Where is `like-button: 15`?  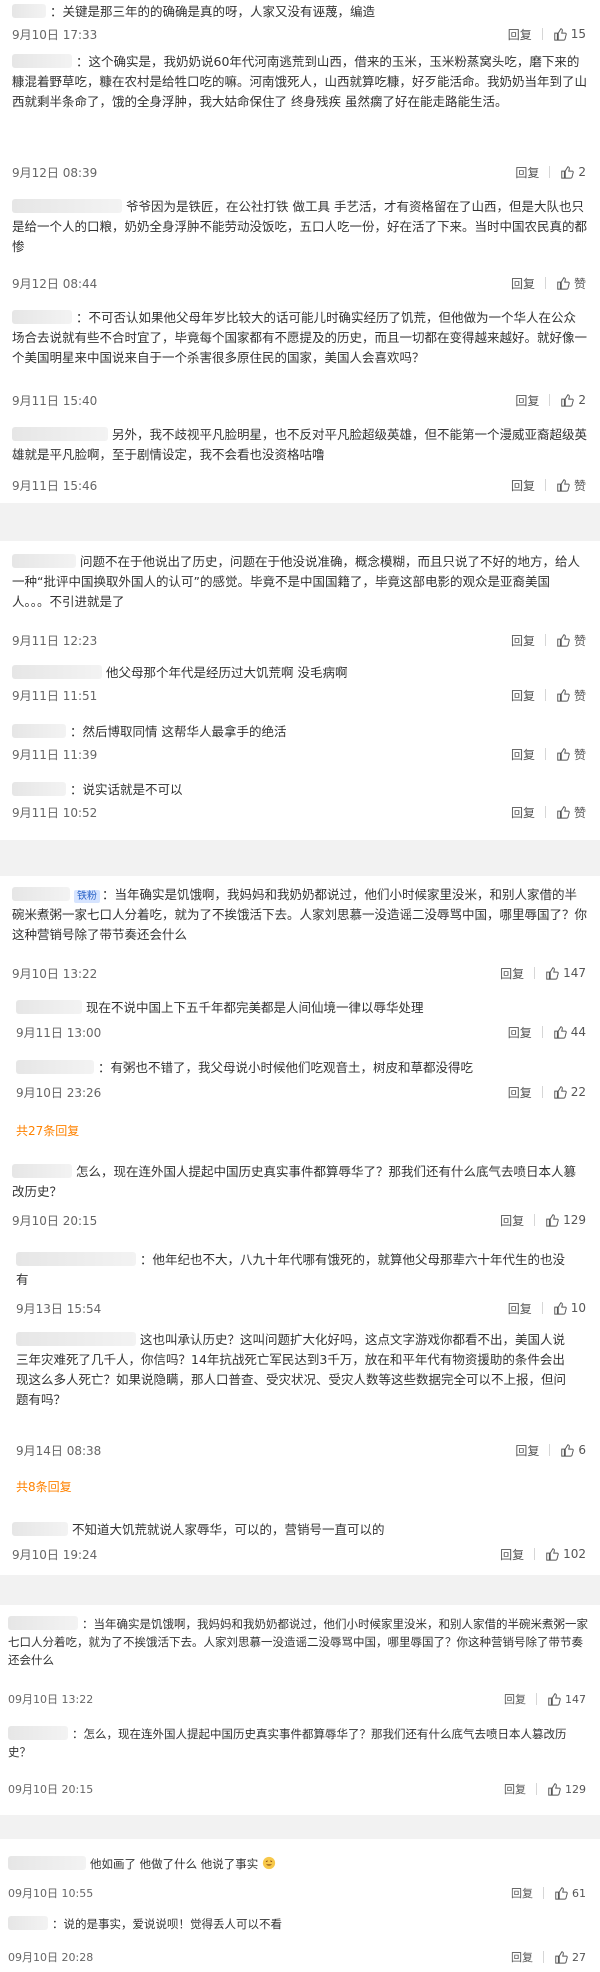
like-button: 15 is located at coordinates (569, 34).